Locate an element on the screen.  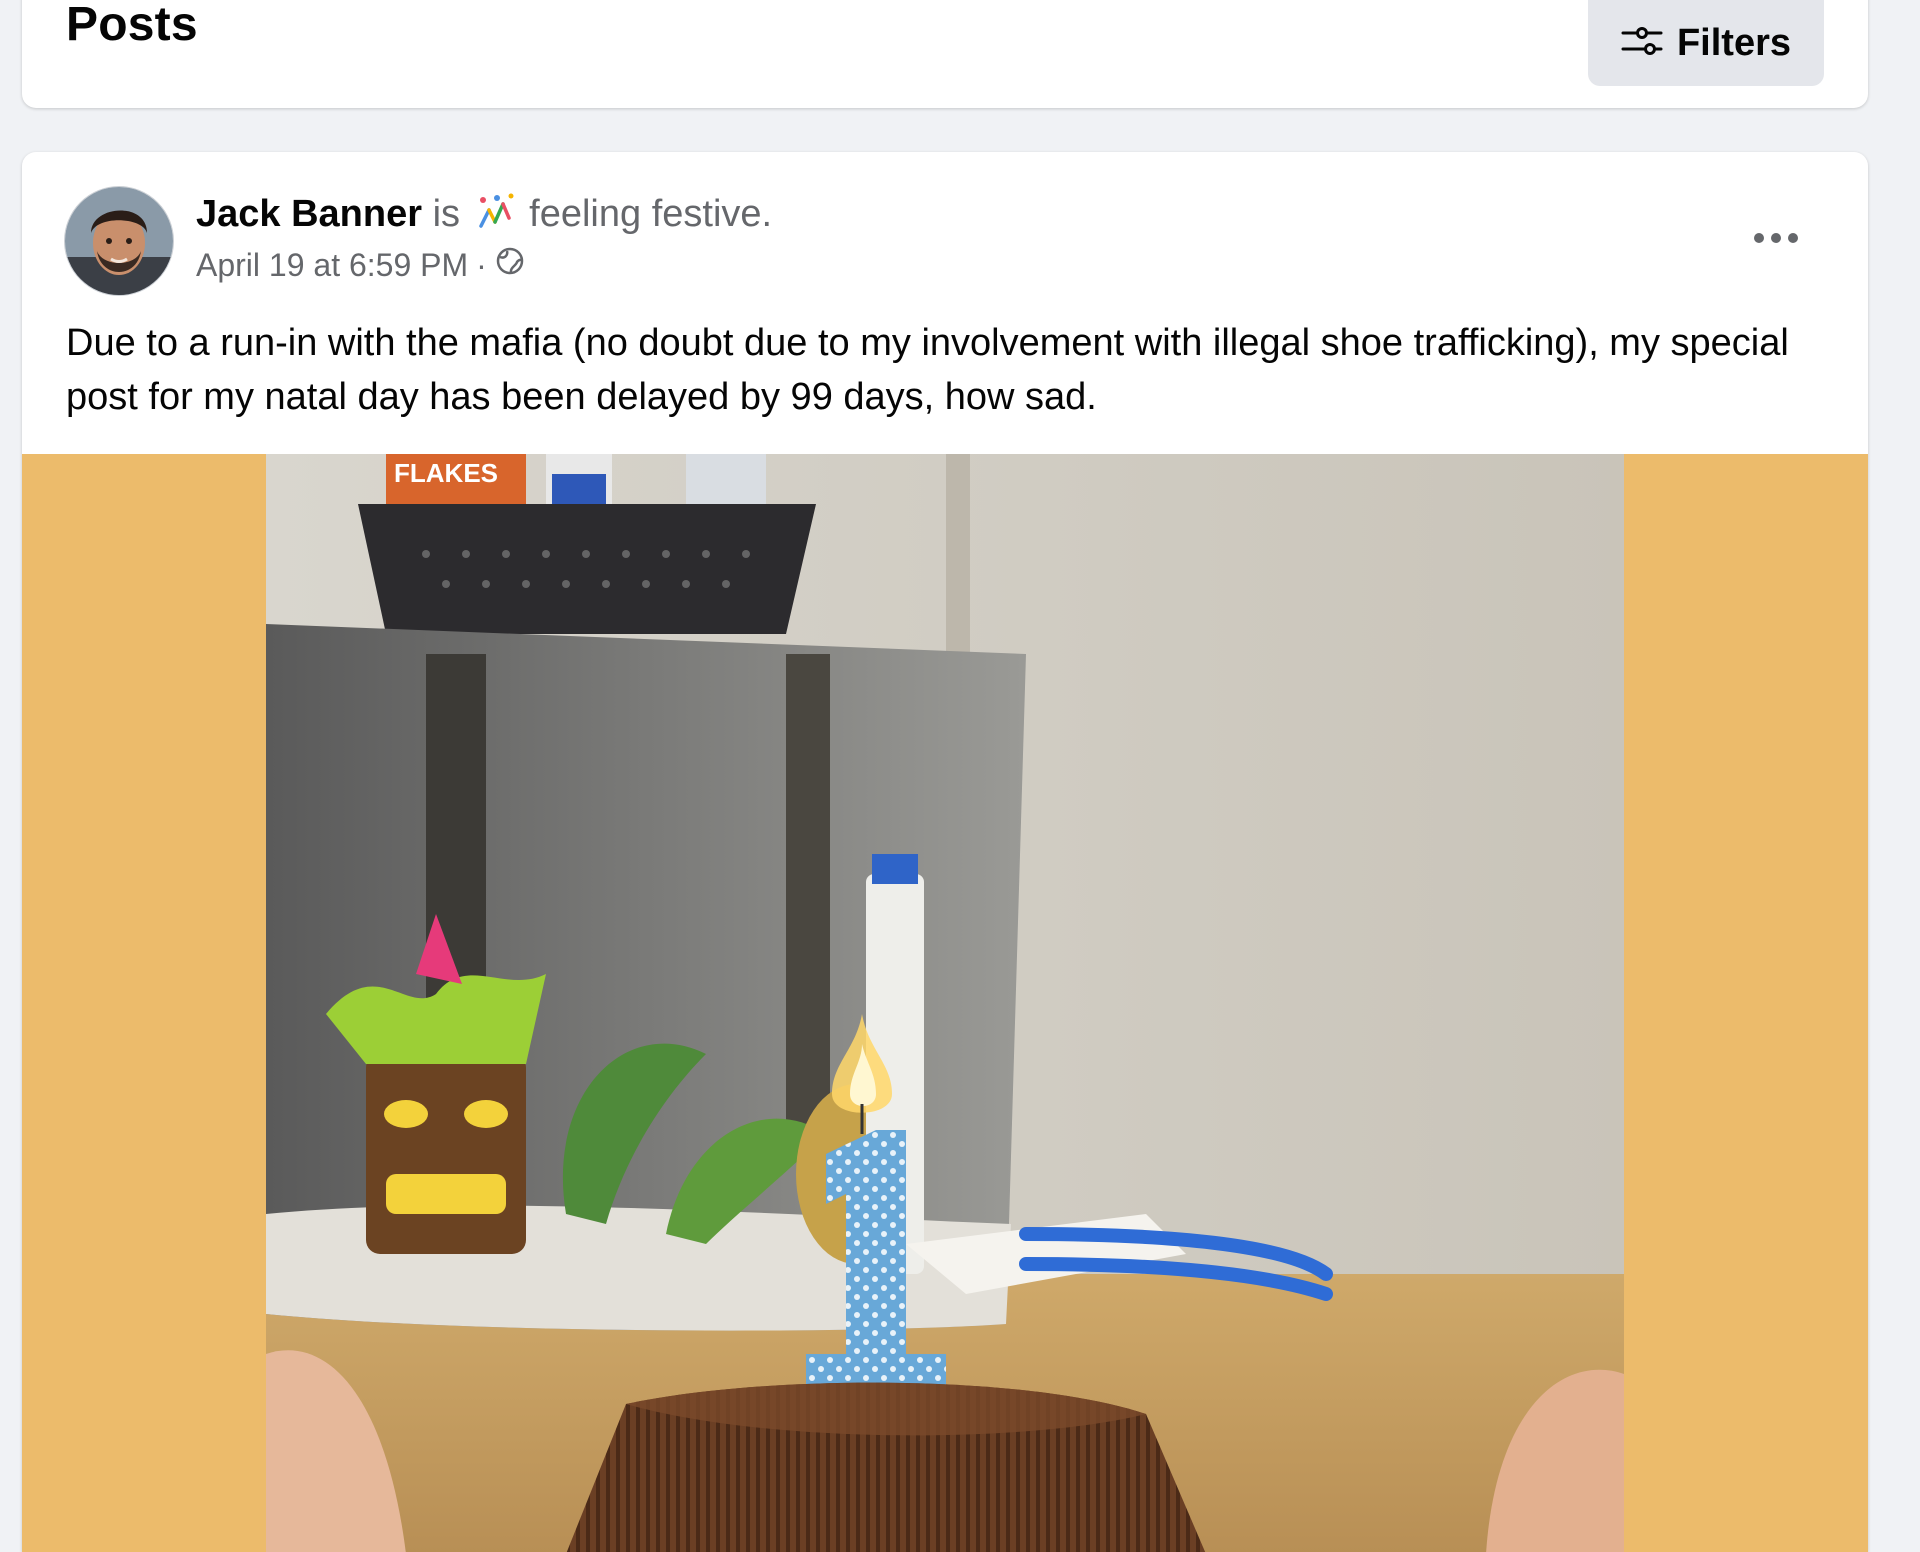
festive-confetti-icon is located at coordinates (495, 218).